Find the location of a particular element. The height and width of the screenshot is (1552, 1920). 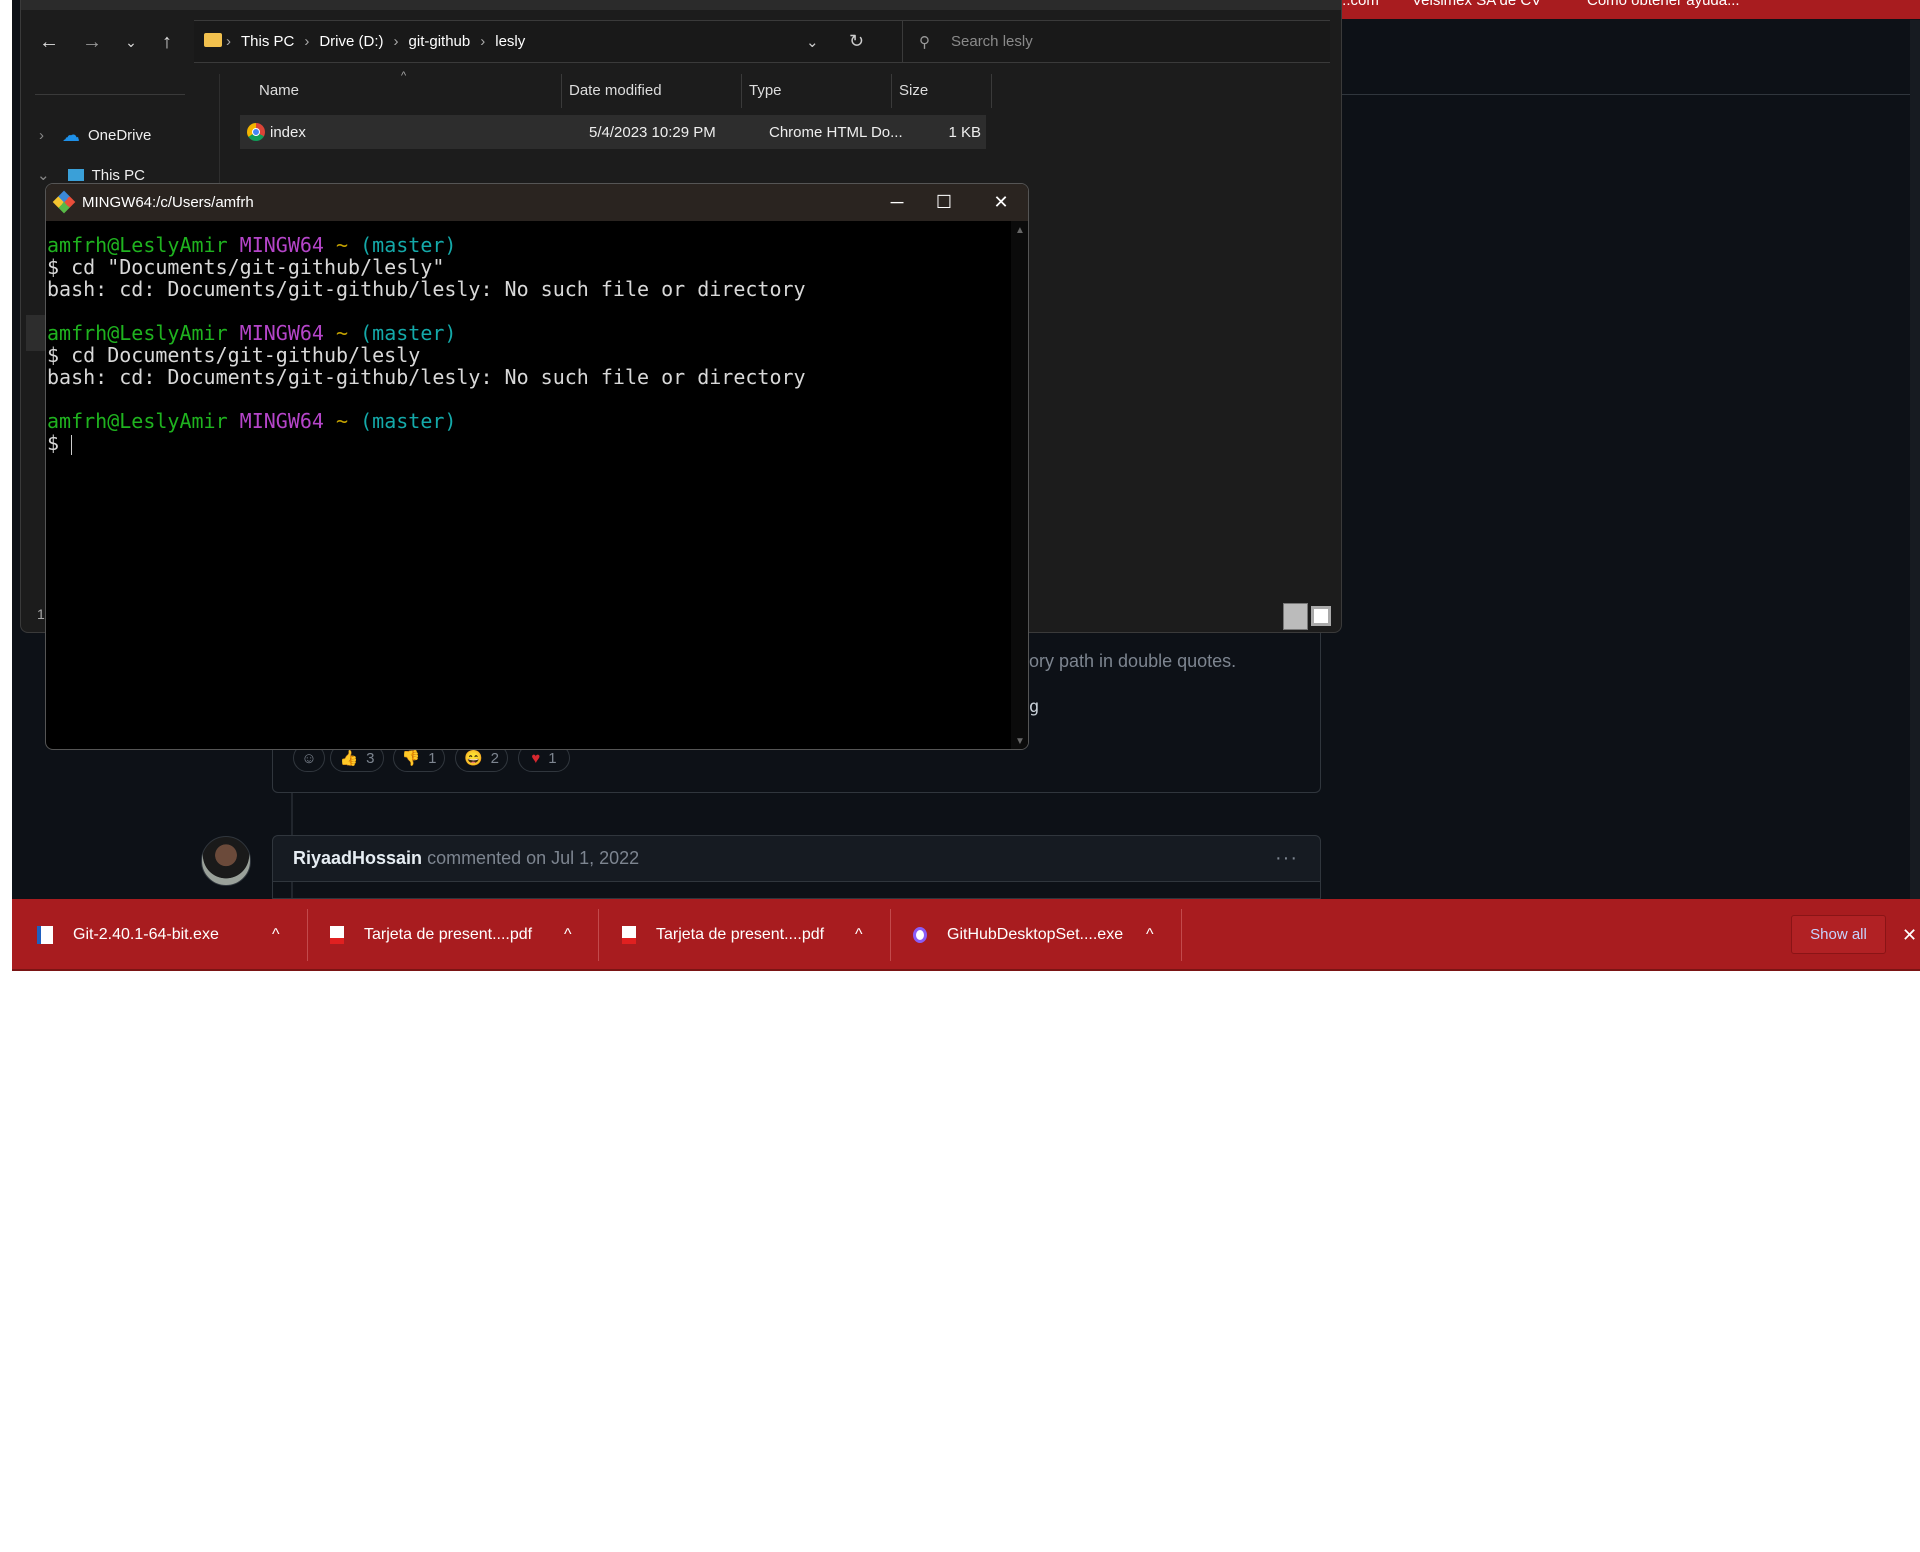

sidebar-item-this-pc: ⌄ This PC is located at coordinates (91, 175).